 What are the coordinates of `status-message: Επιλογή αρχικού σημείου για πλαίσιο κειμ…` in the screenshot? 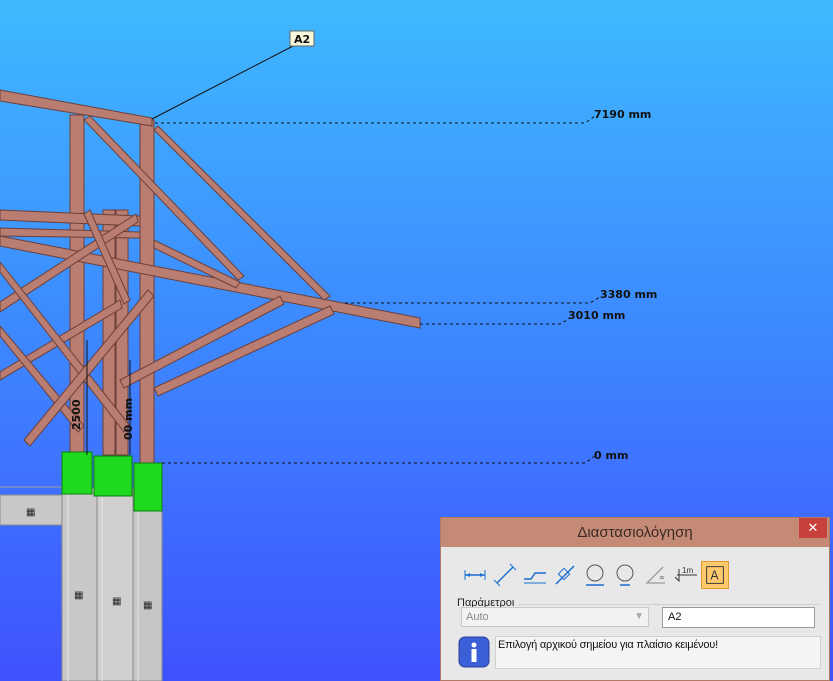 It's located at (658, 652).